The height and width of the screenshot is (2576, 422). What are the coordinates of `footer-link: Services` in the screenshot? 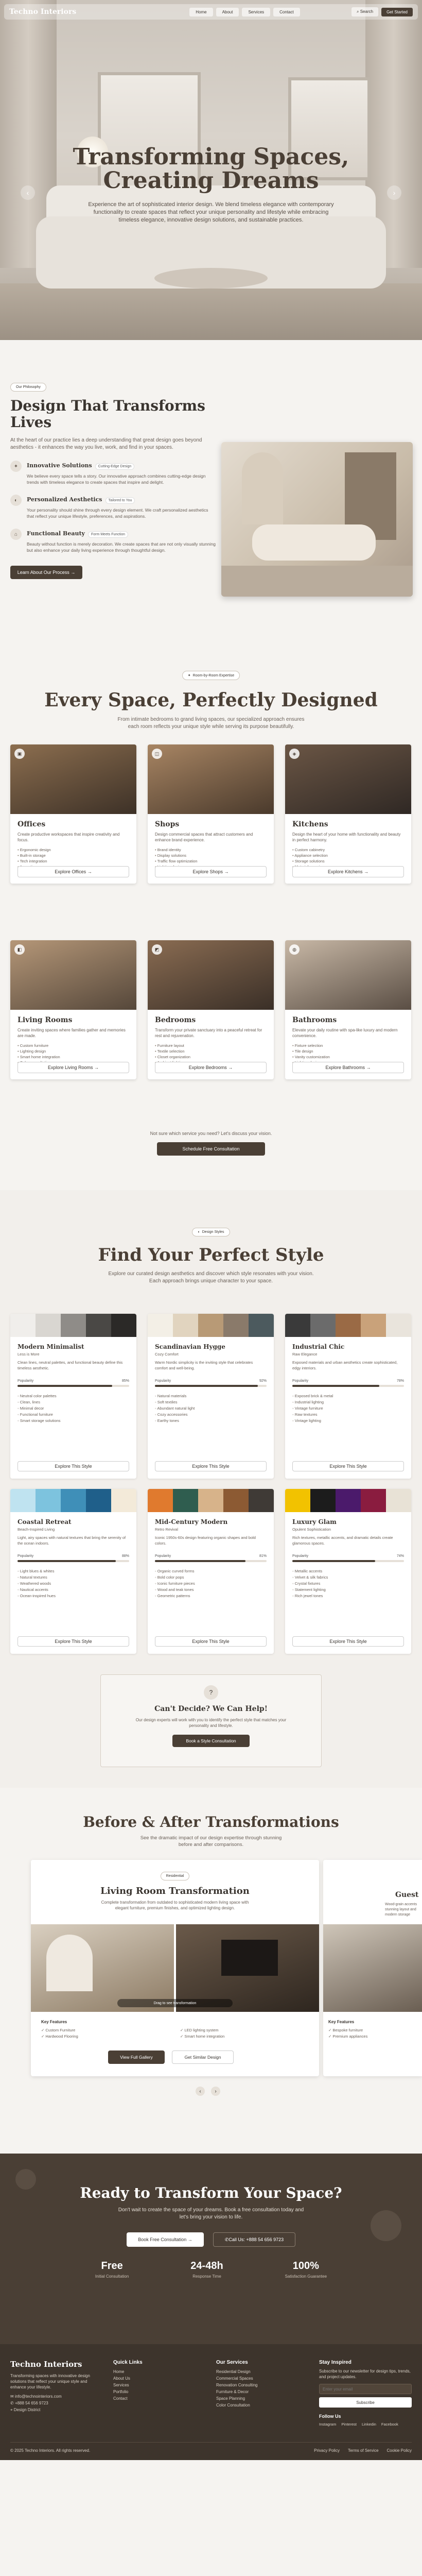 It's located at (128, 2385).